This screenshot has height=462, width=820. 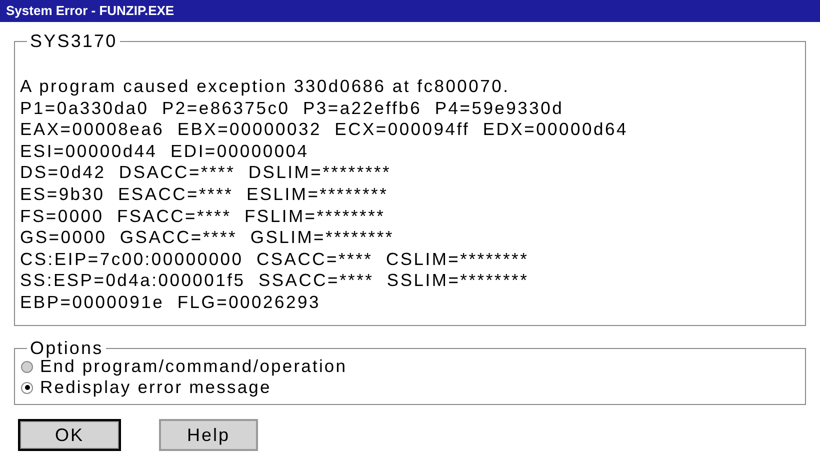 What do you see at coordinates (292, 109) in the screenshot?
I see `message-line: P1=0a330da0 P2=e86375c0 P3=a22effb6 P4=59e9330d` at bounding box center [292, 109].